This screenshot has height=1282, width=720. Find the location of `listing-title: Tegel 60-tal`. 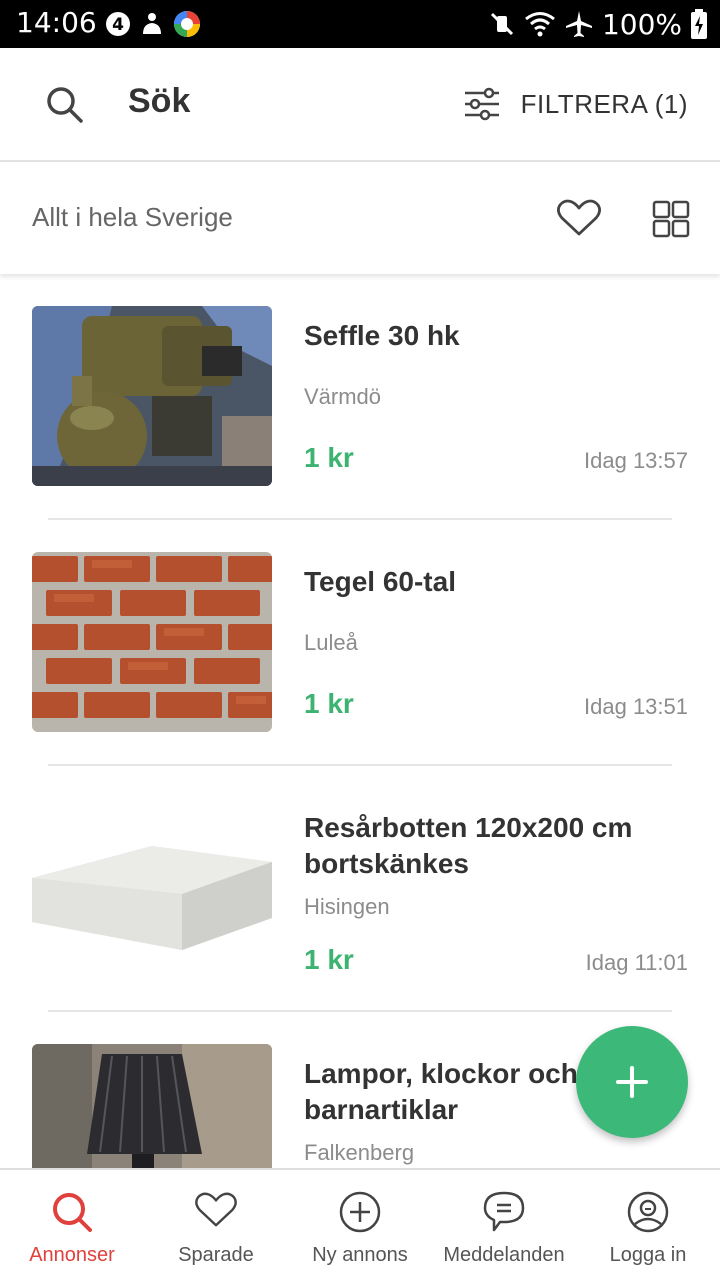

listing-title: Tegel 60-tal is located at coordinates (380, 581).